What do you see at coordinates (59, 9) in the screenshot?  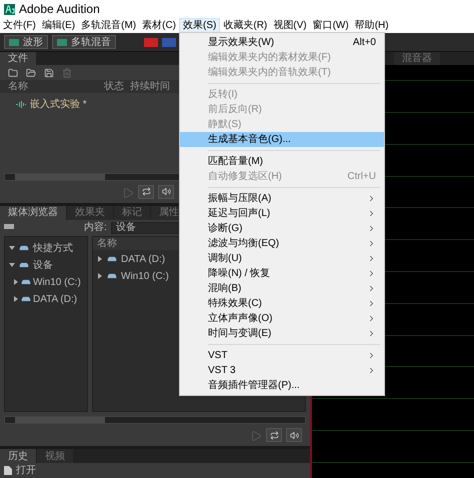 I see `window-title: Adobe Audition` at bounding box center [59, 9].